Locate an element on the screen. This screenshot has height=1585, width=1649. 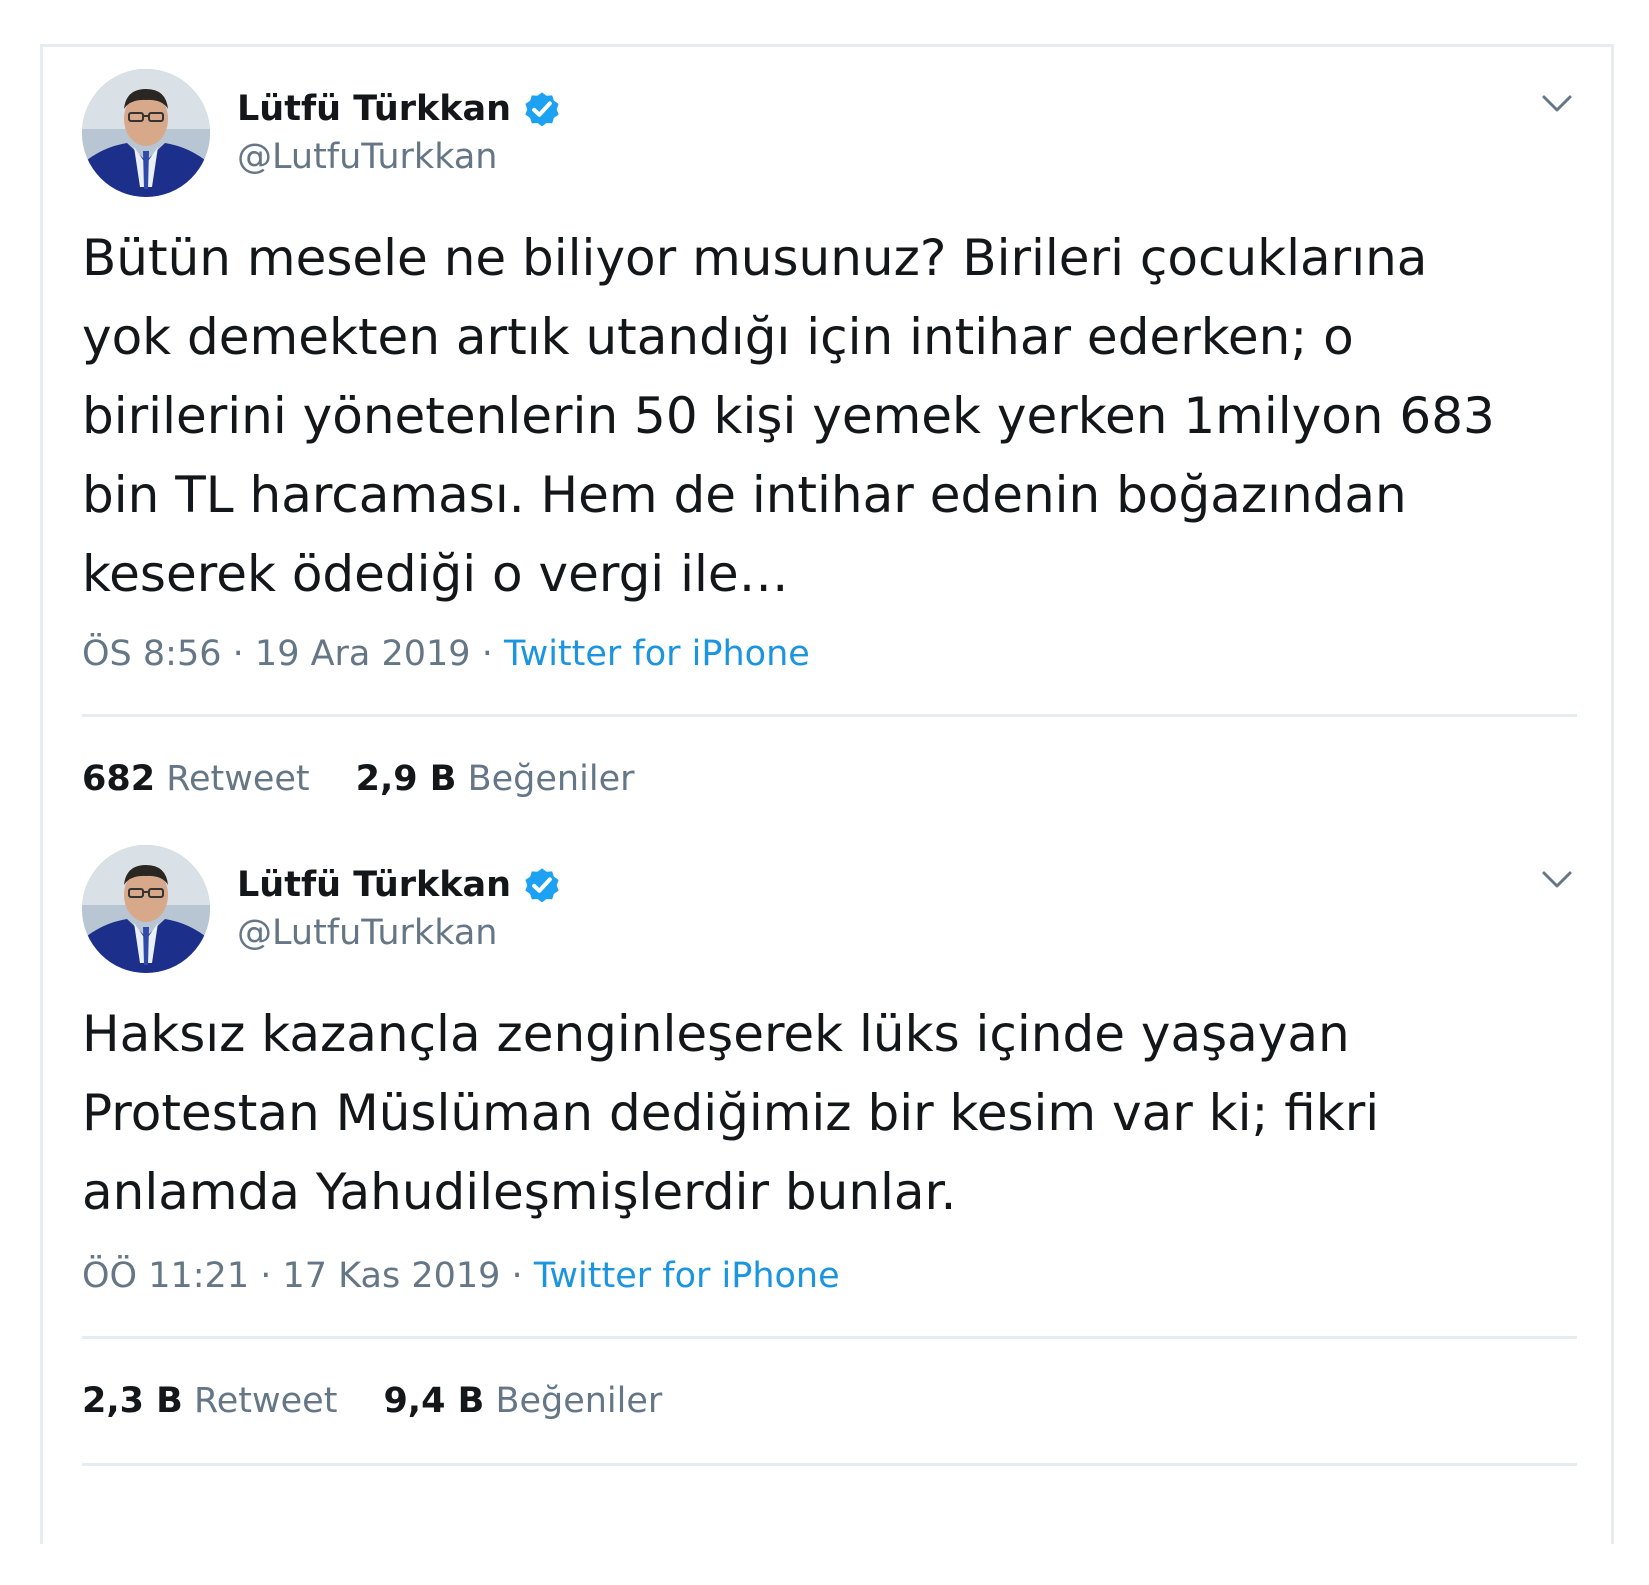
retweet-count: 2,3 B is located at coordinates (132, 1401).